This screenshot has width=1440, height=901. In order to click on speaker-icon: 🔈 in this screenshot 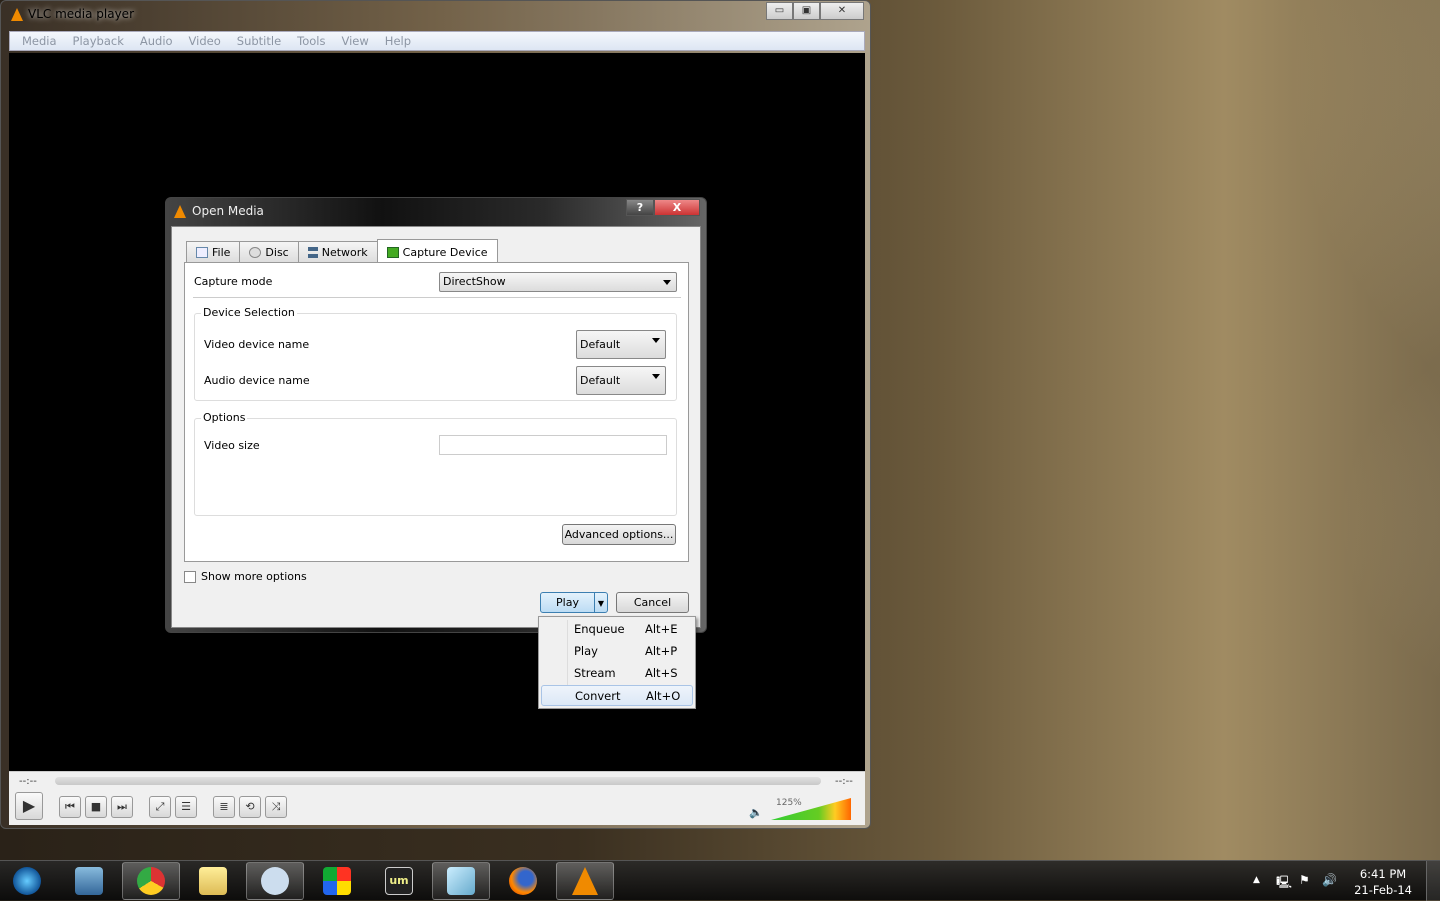, I will do `click(756, 812)`.